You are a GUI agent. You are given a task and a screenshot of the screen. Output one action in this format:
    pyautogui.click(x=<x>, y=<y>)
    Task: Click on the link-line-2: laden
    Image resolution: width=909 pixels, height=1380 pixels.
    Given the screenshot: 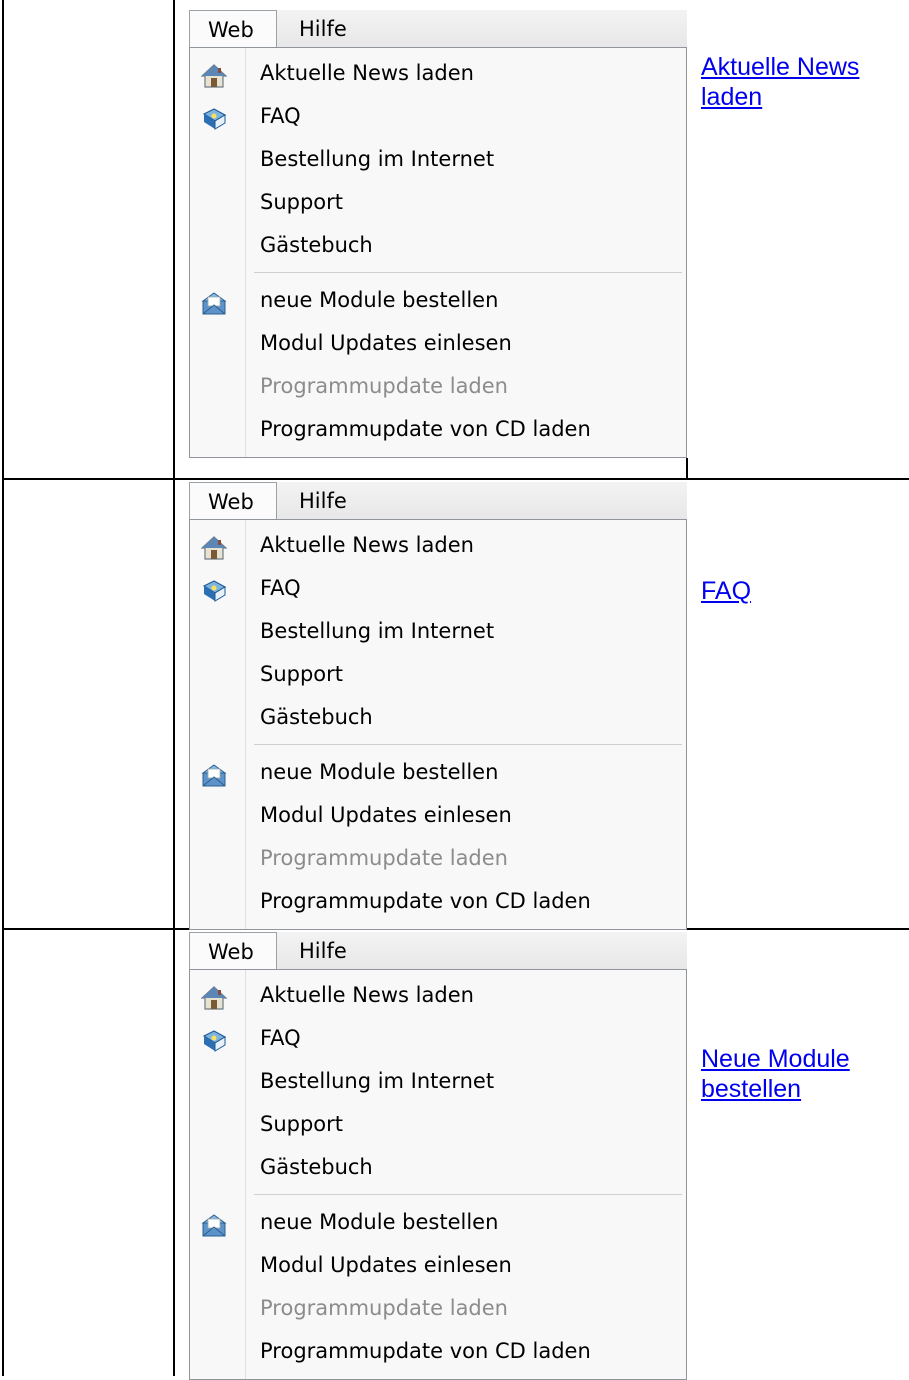 What is the action you would take?
    pyautogui.click(x=732, y=97)
    